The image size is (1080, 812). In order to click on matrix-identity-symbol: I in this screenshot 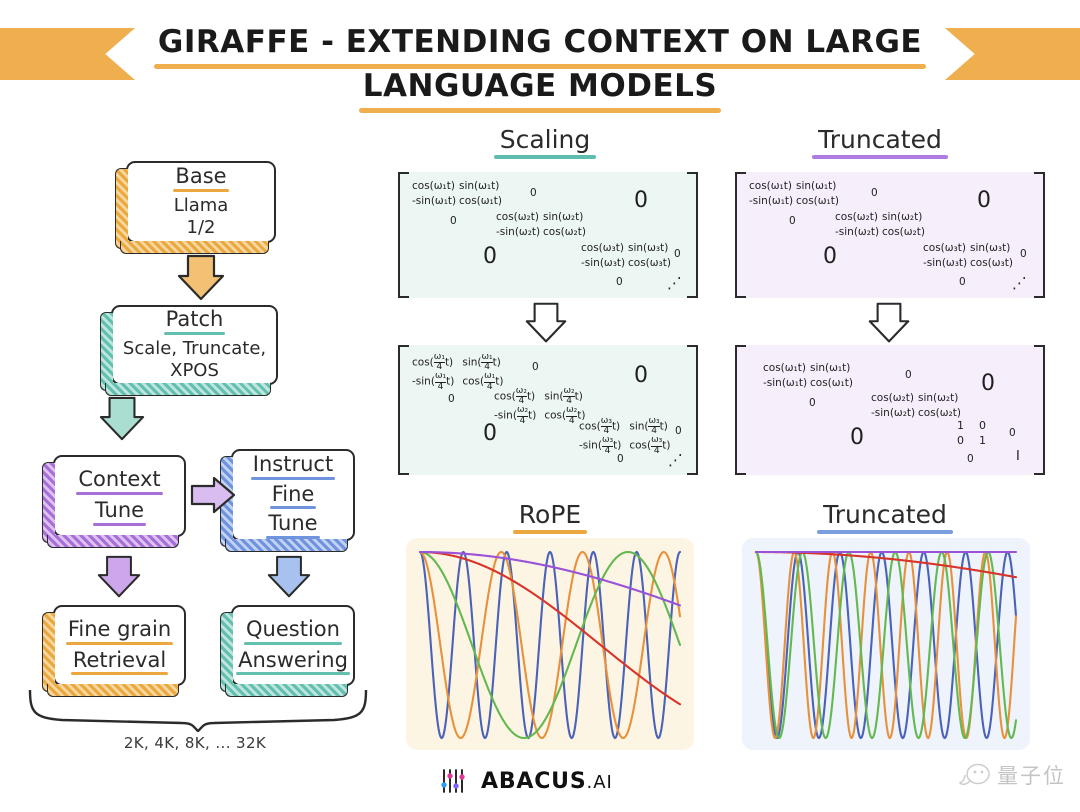, I will do `click(1018, 456)`.